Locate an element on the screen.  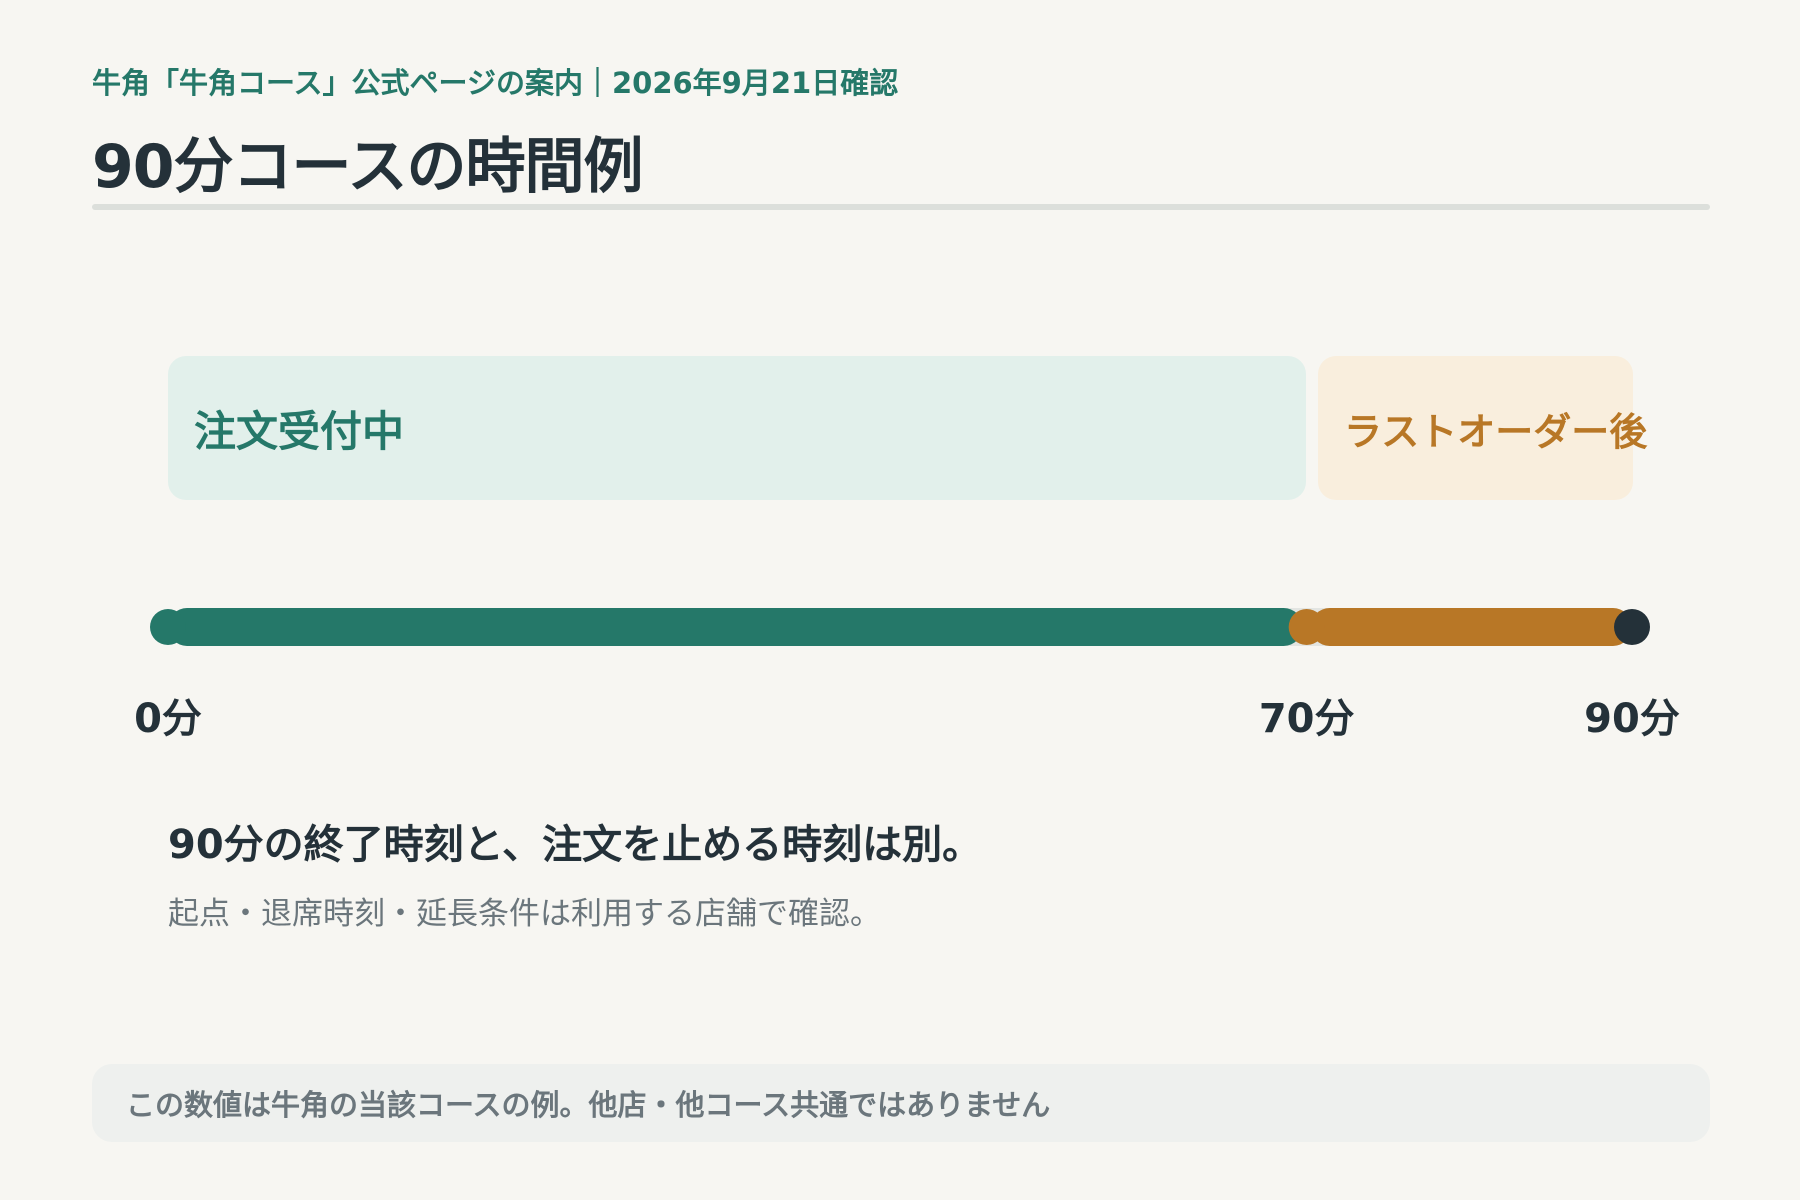
phase-after-last-order-label: ラストオーダー後 is located at coordinates (1496, 431).